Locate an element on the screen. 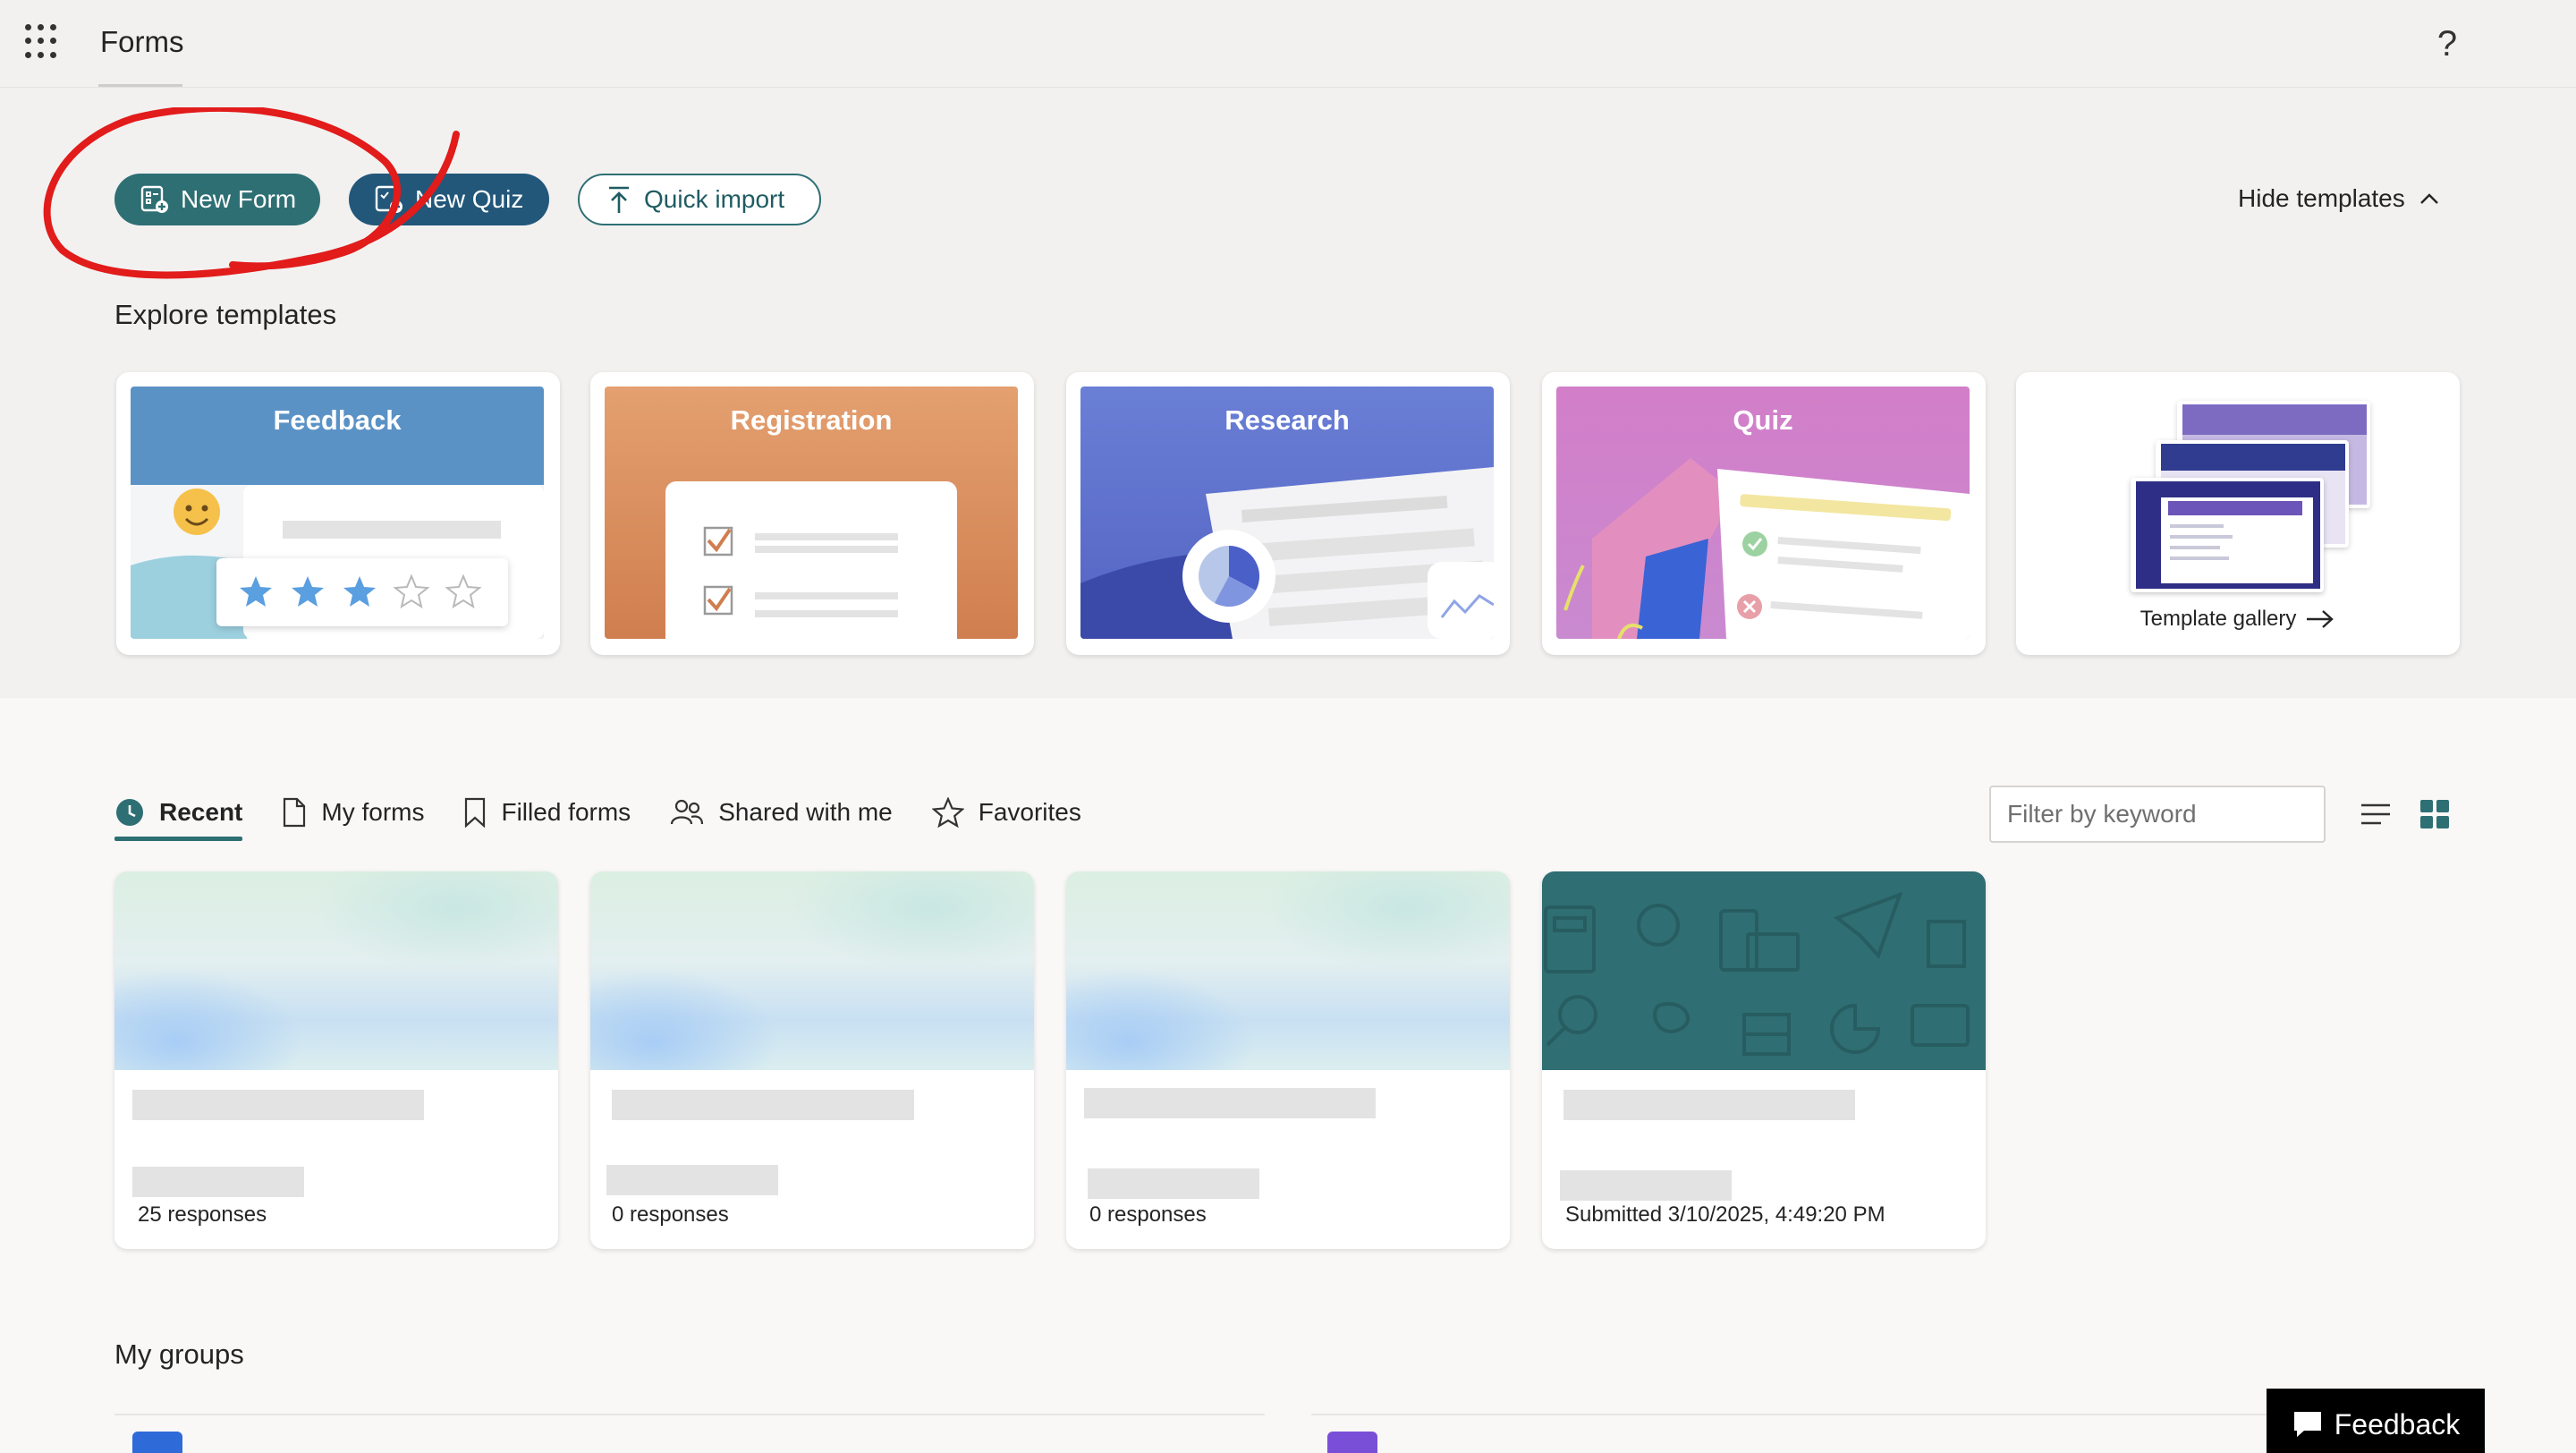 The height and width of the screenshot is (1453, 2576). quick-import-button: Quick import is located at coordinates (699, 199).